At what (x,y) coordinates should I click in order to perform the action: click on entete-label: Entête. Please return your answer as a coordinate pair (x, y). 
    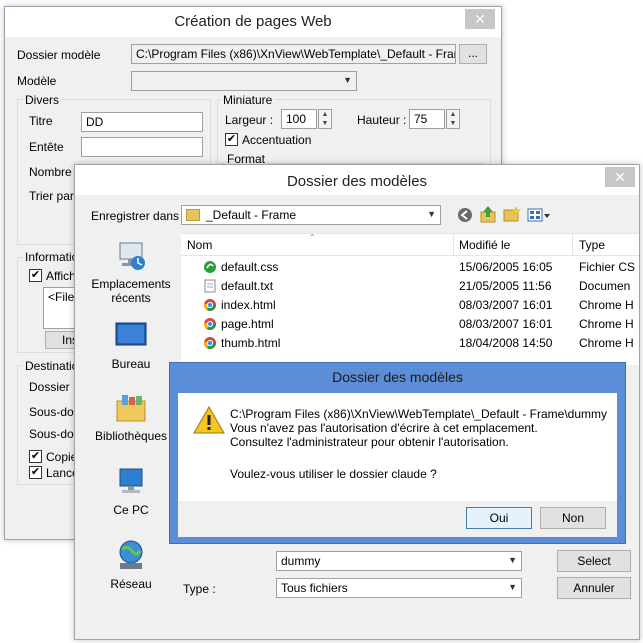
    Looking at the image, I should click on (46, 147).